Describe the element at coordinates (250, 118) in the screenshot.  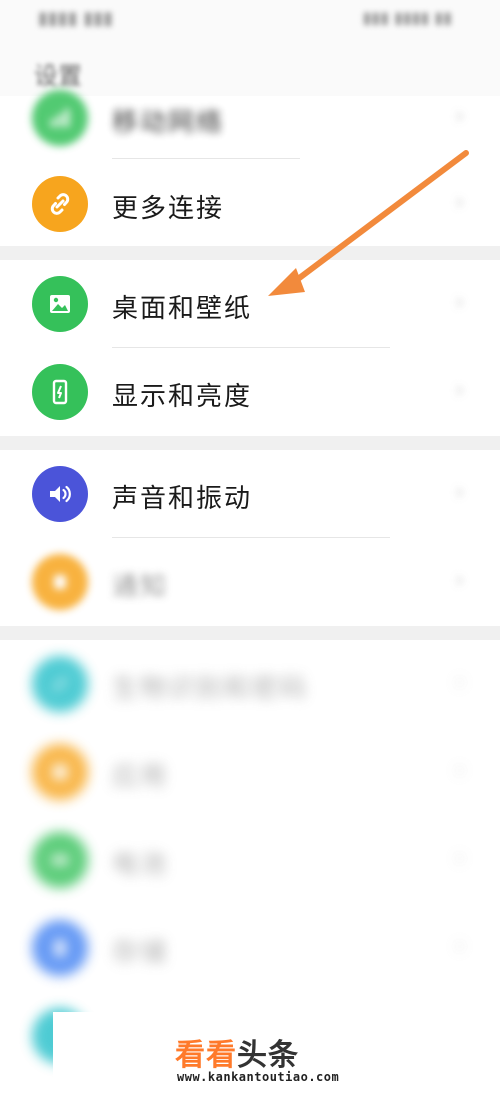
I see `settings-item-mobile-network: 移动网络 ›` at that location.